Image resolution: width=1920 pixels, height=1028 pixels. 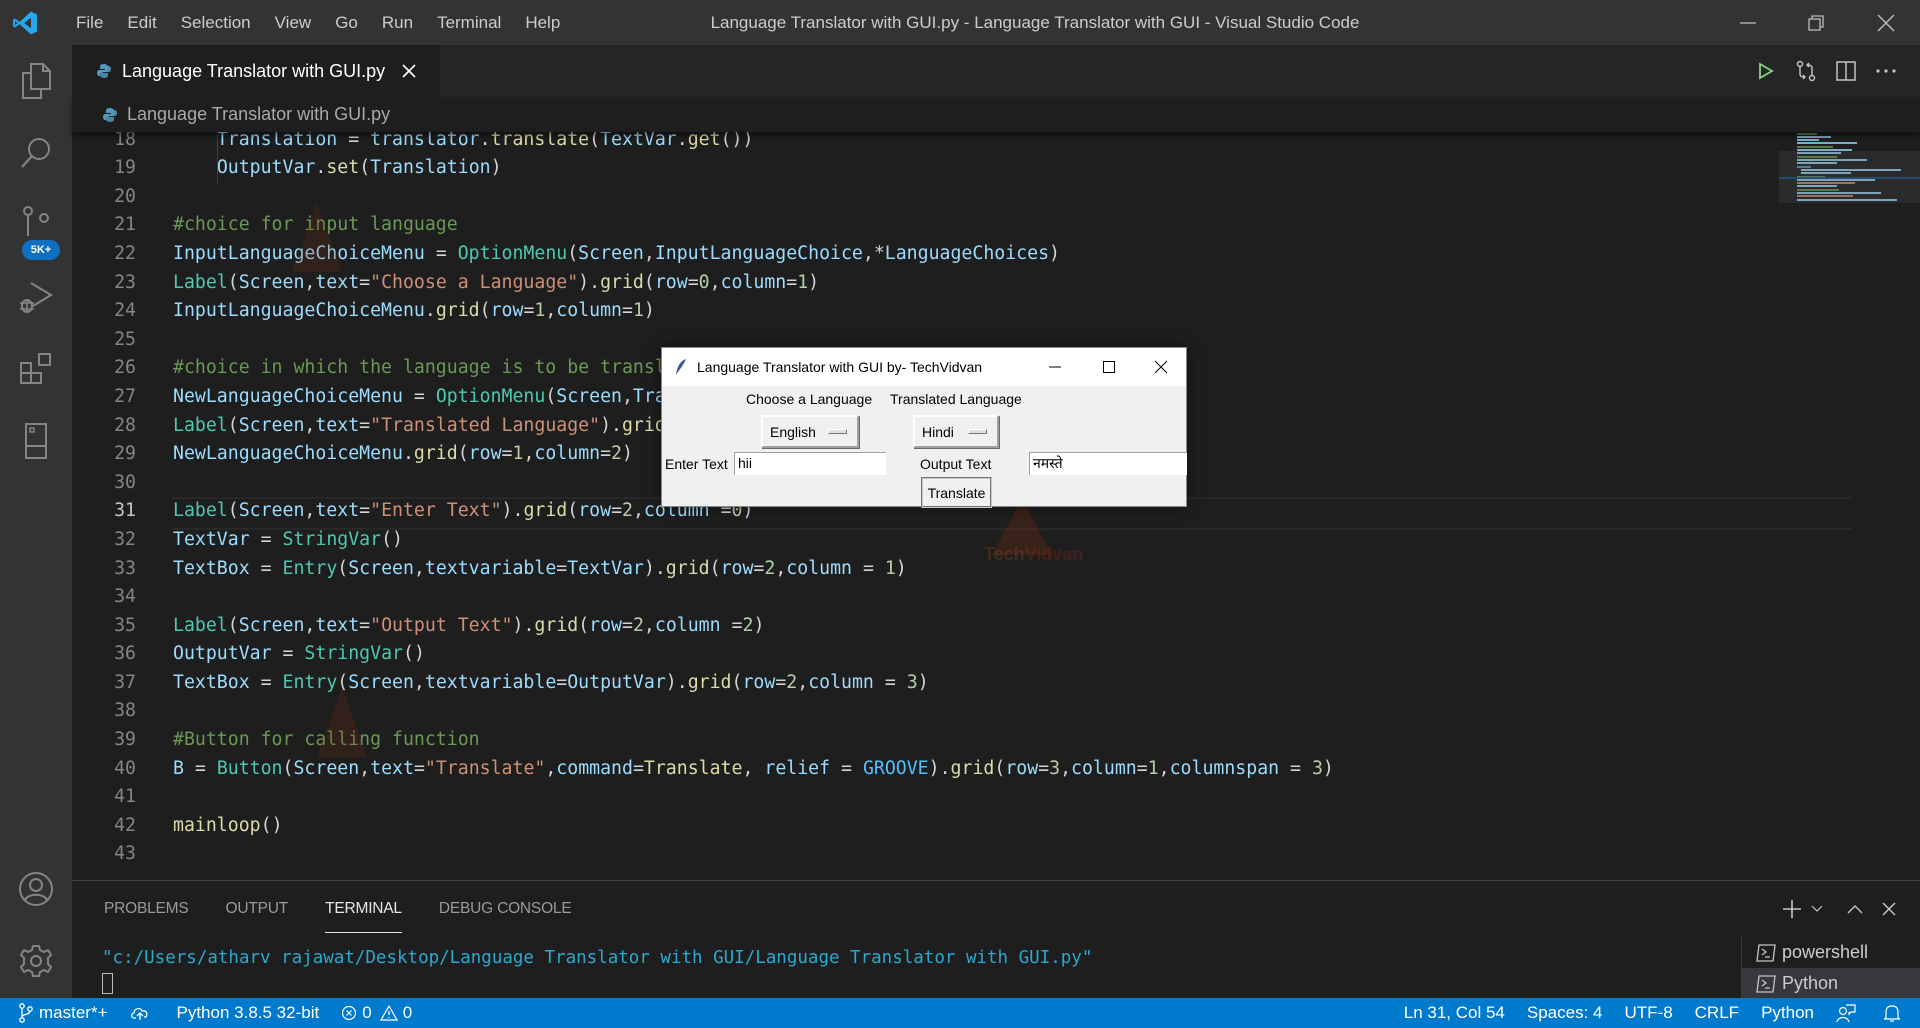 I want to click on menu-run: Run, so click(x=397, y=22).